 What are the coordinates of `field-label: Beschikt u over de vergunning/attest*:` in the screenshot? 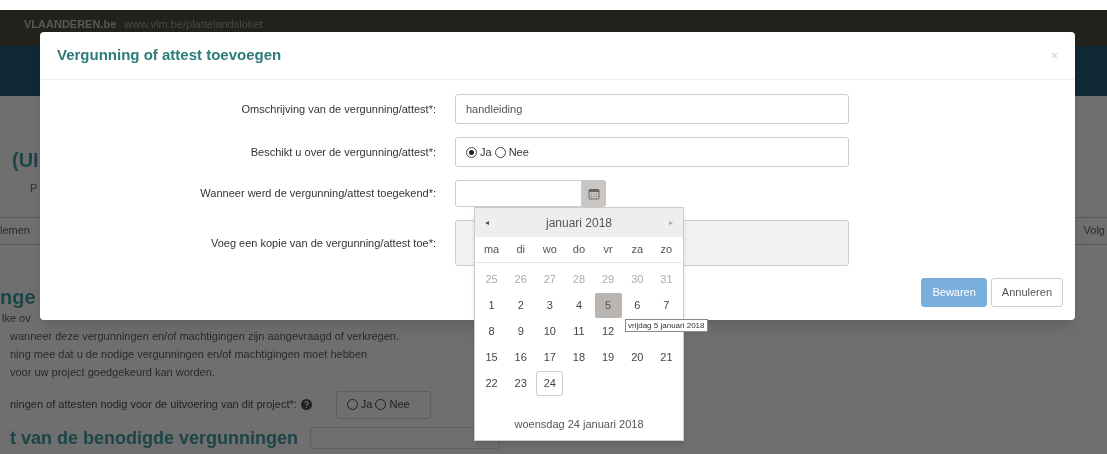 It's located at (343, 152).